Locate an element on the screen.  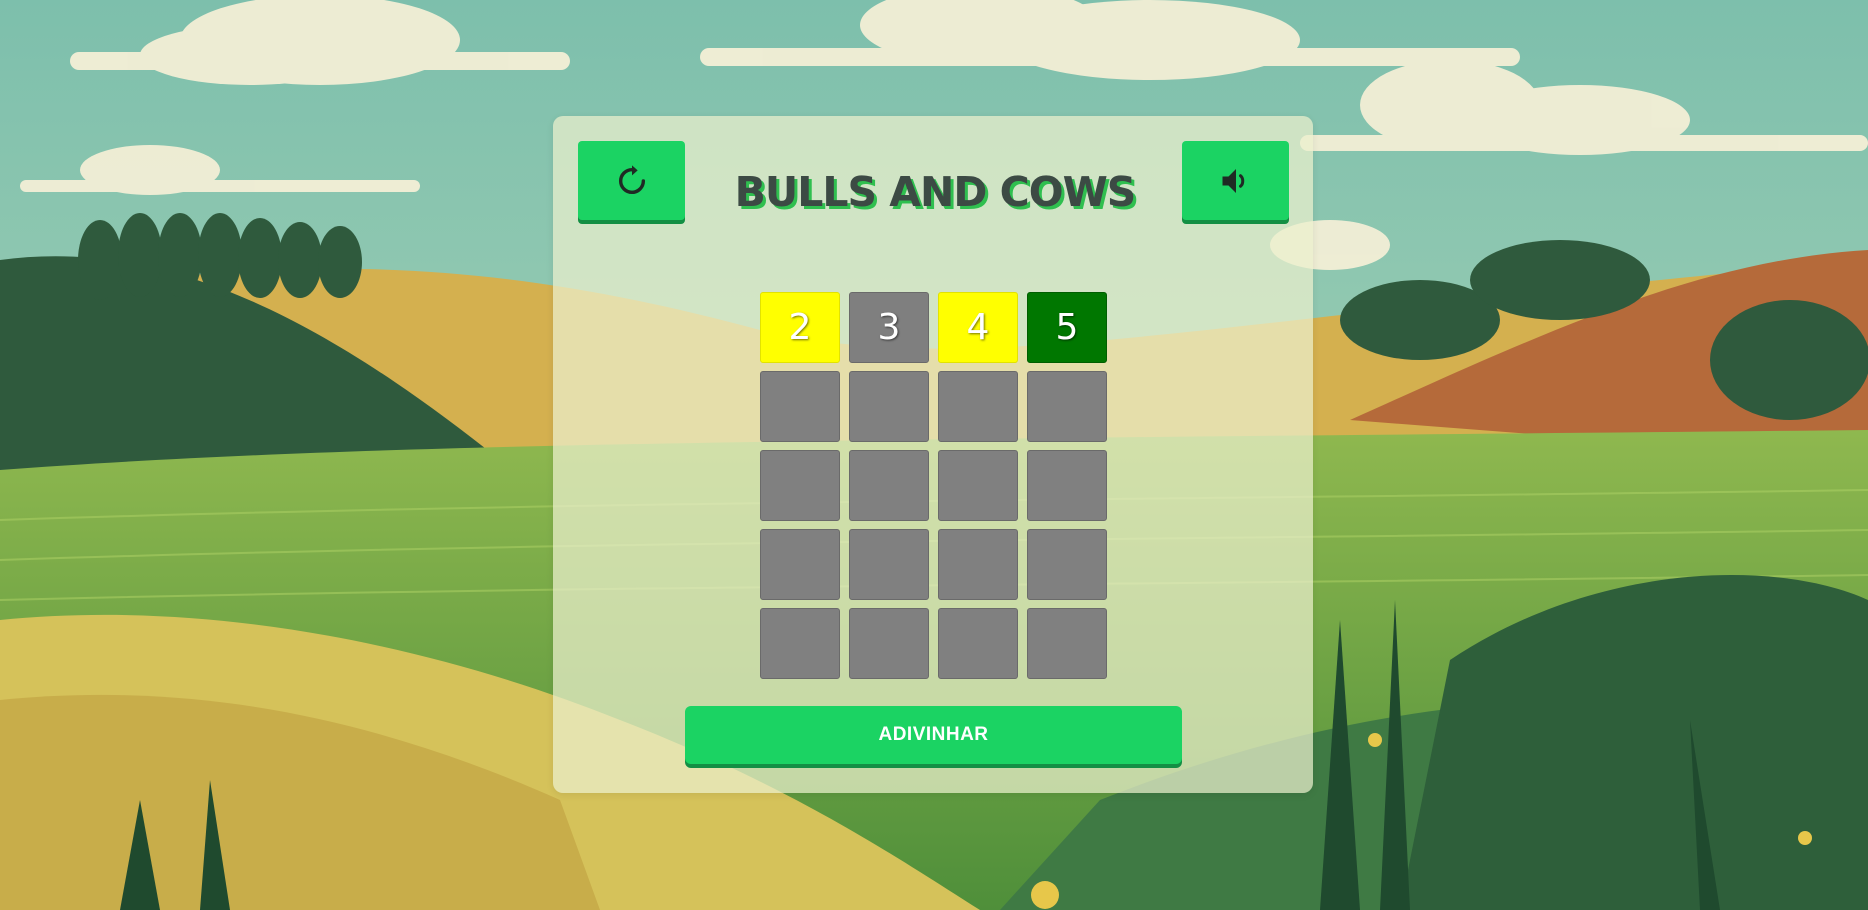
speaker-icon is located at coordinates (1236, 181).